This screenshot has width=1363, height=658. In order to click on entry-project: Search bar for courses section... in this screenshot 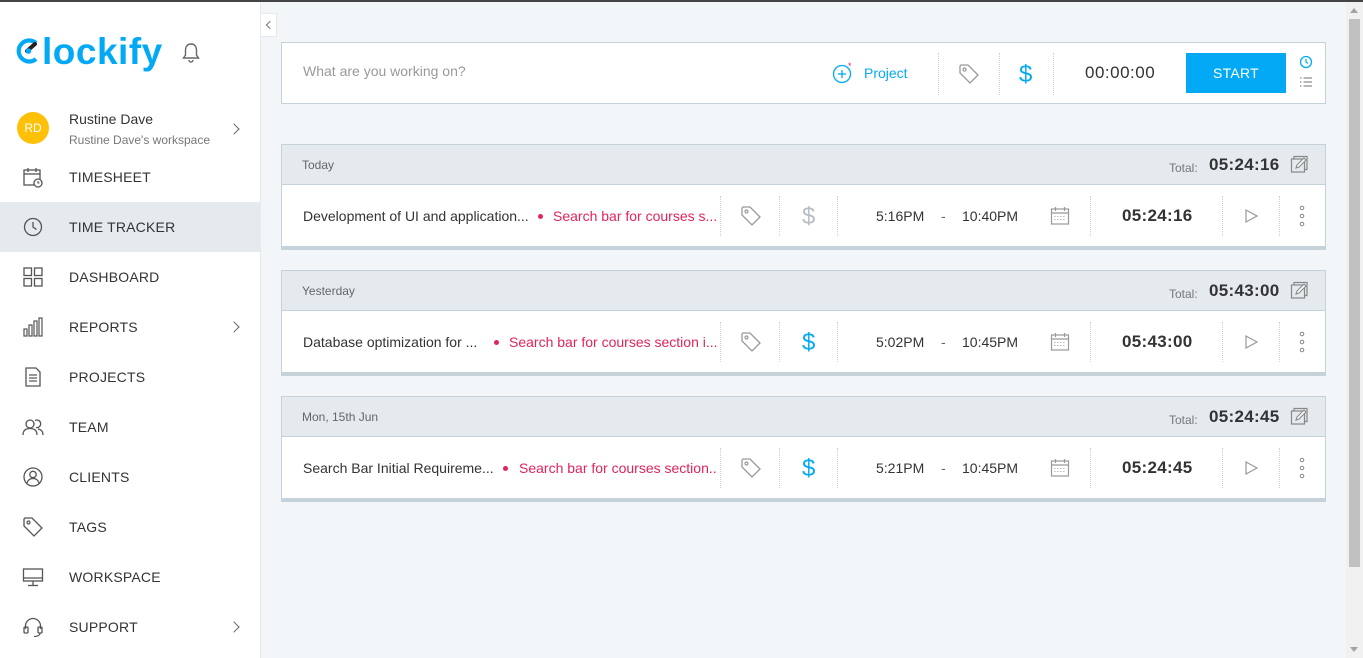, I will do `click(618, 468)`.